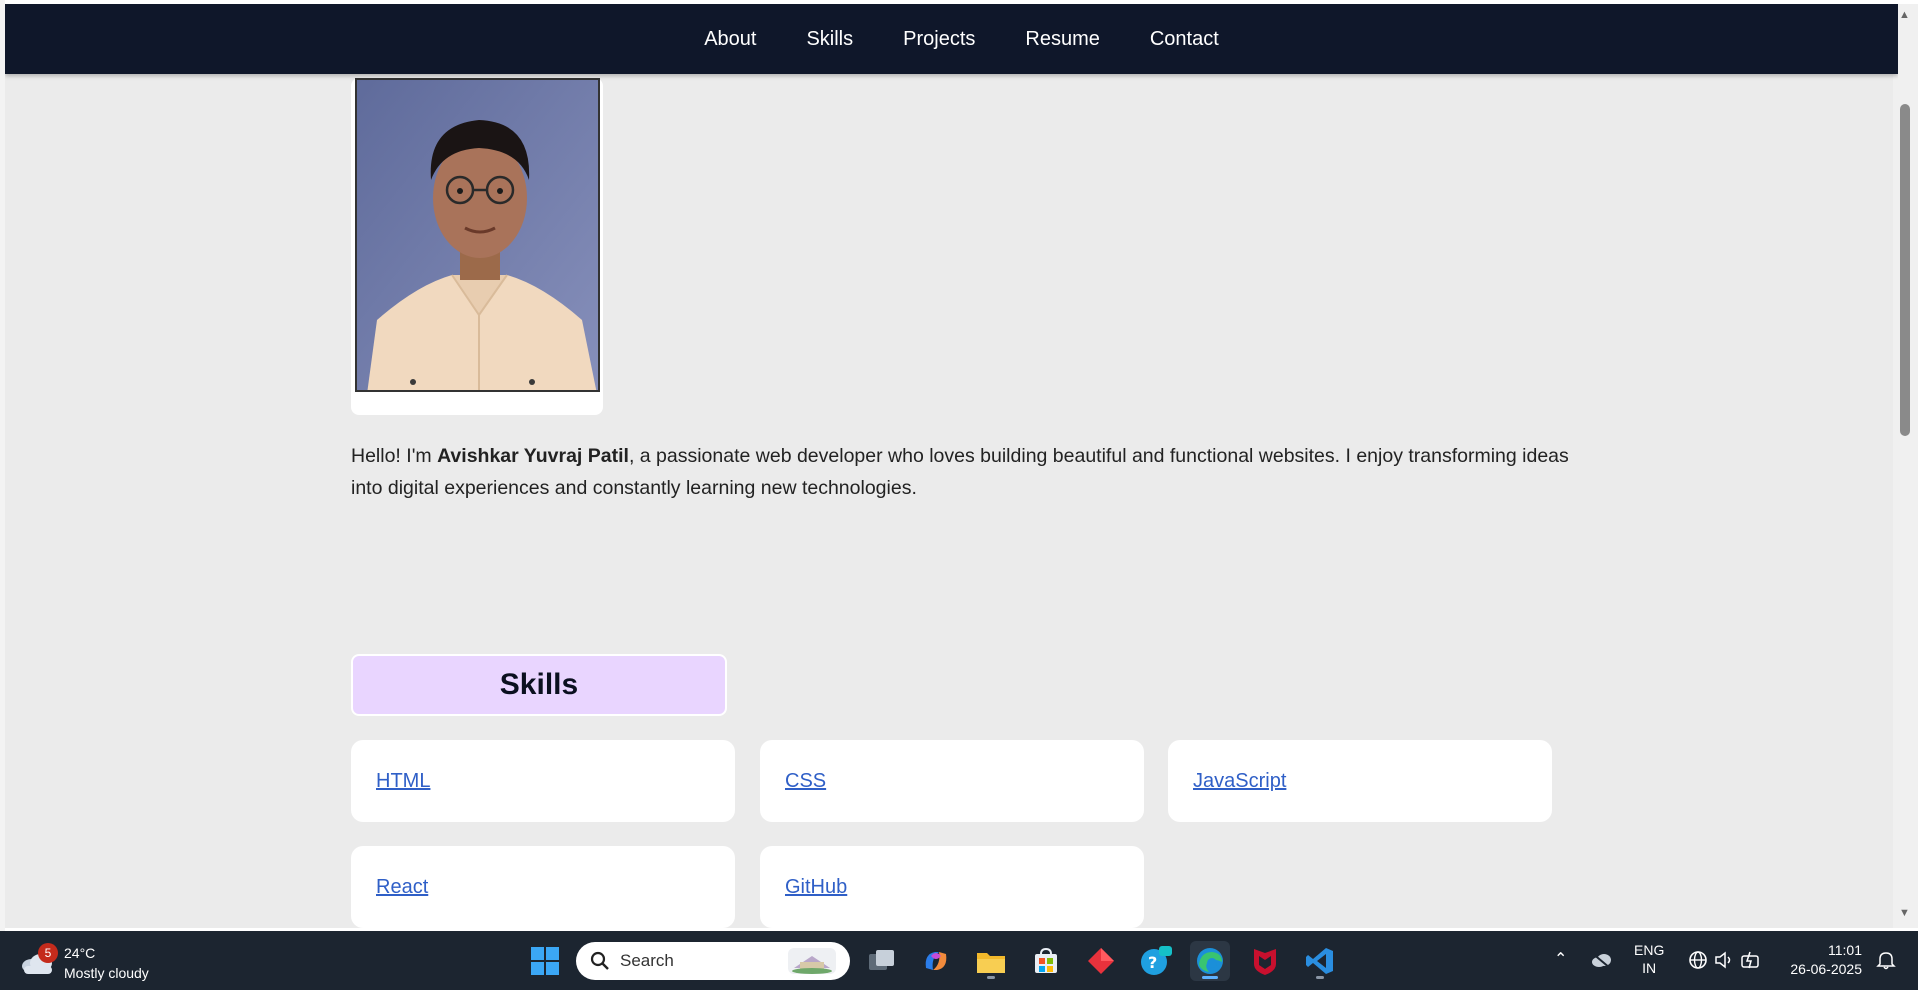 Image resolution: width=1918 pixels, height=990 pixels. I want to click on skill-link-css: CSS, so click(805, 781).